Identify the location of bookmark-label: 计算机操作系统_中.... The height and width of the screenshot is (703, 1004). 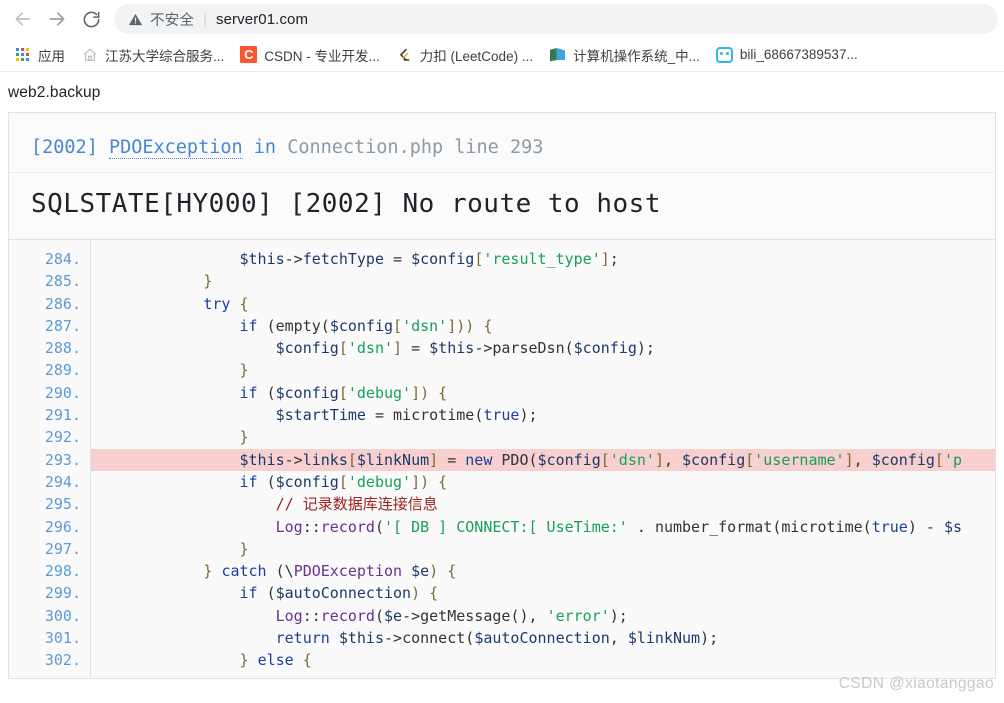
(636, 56).